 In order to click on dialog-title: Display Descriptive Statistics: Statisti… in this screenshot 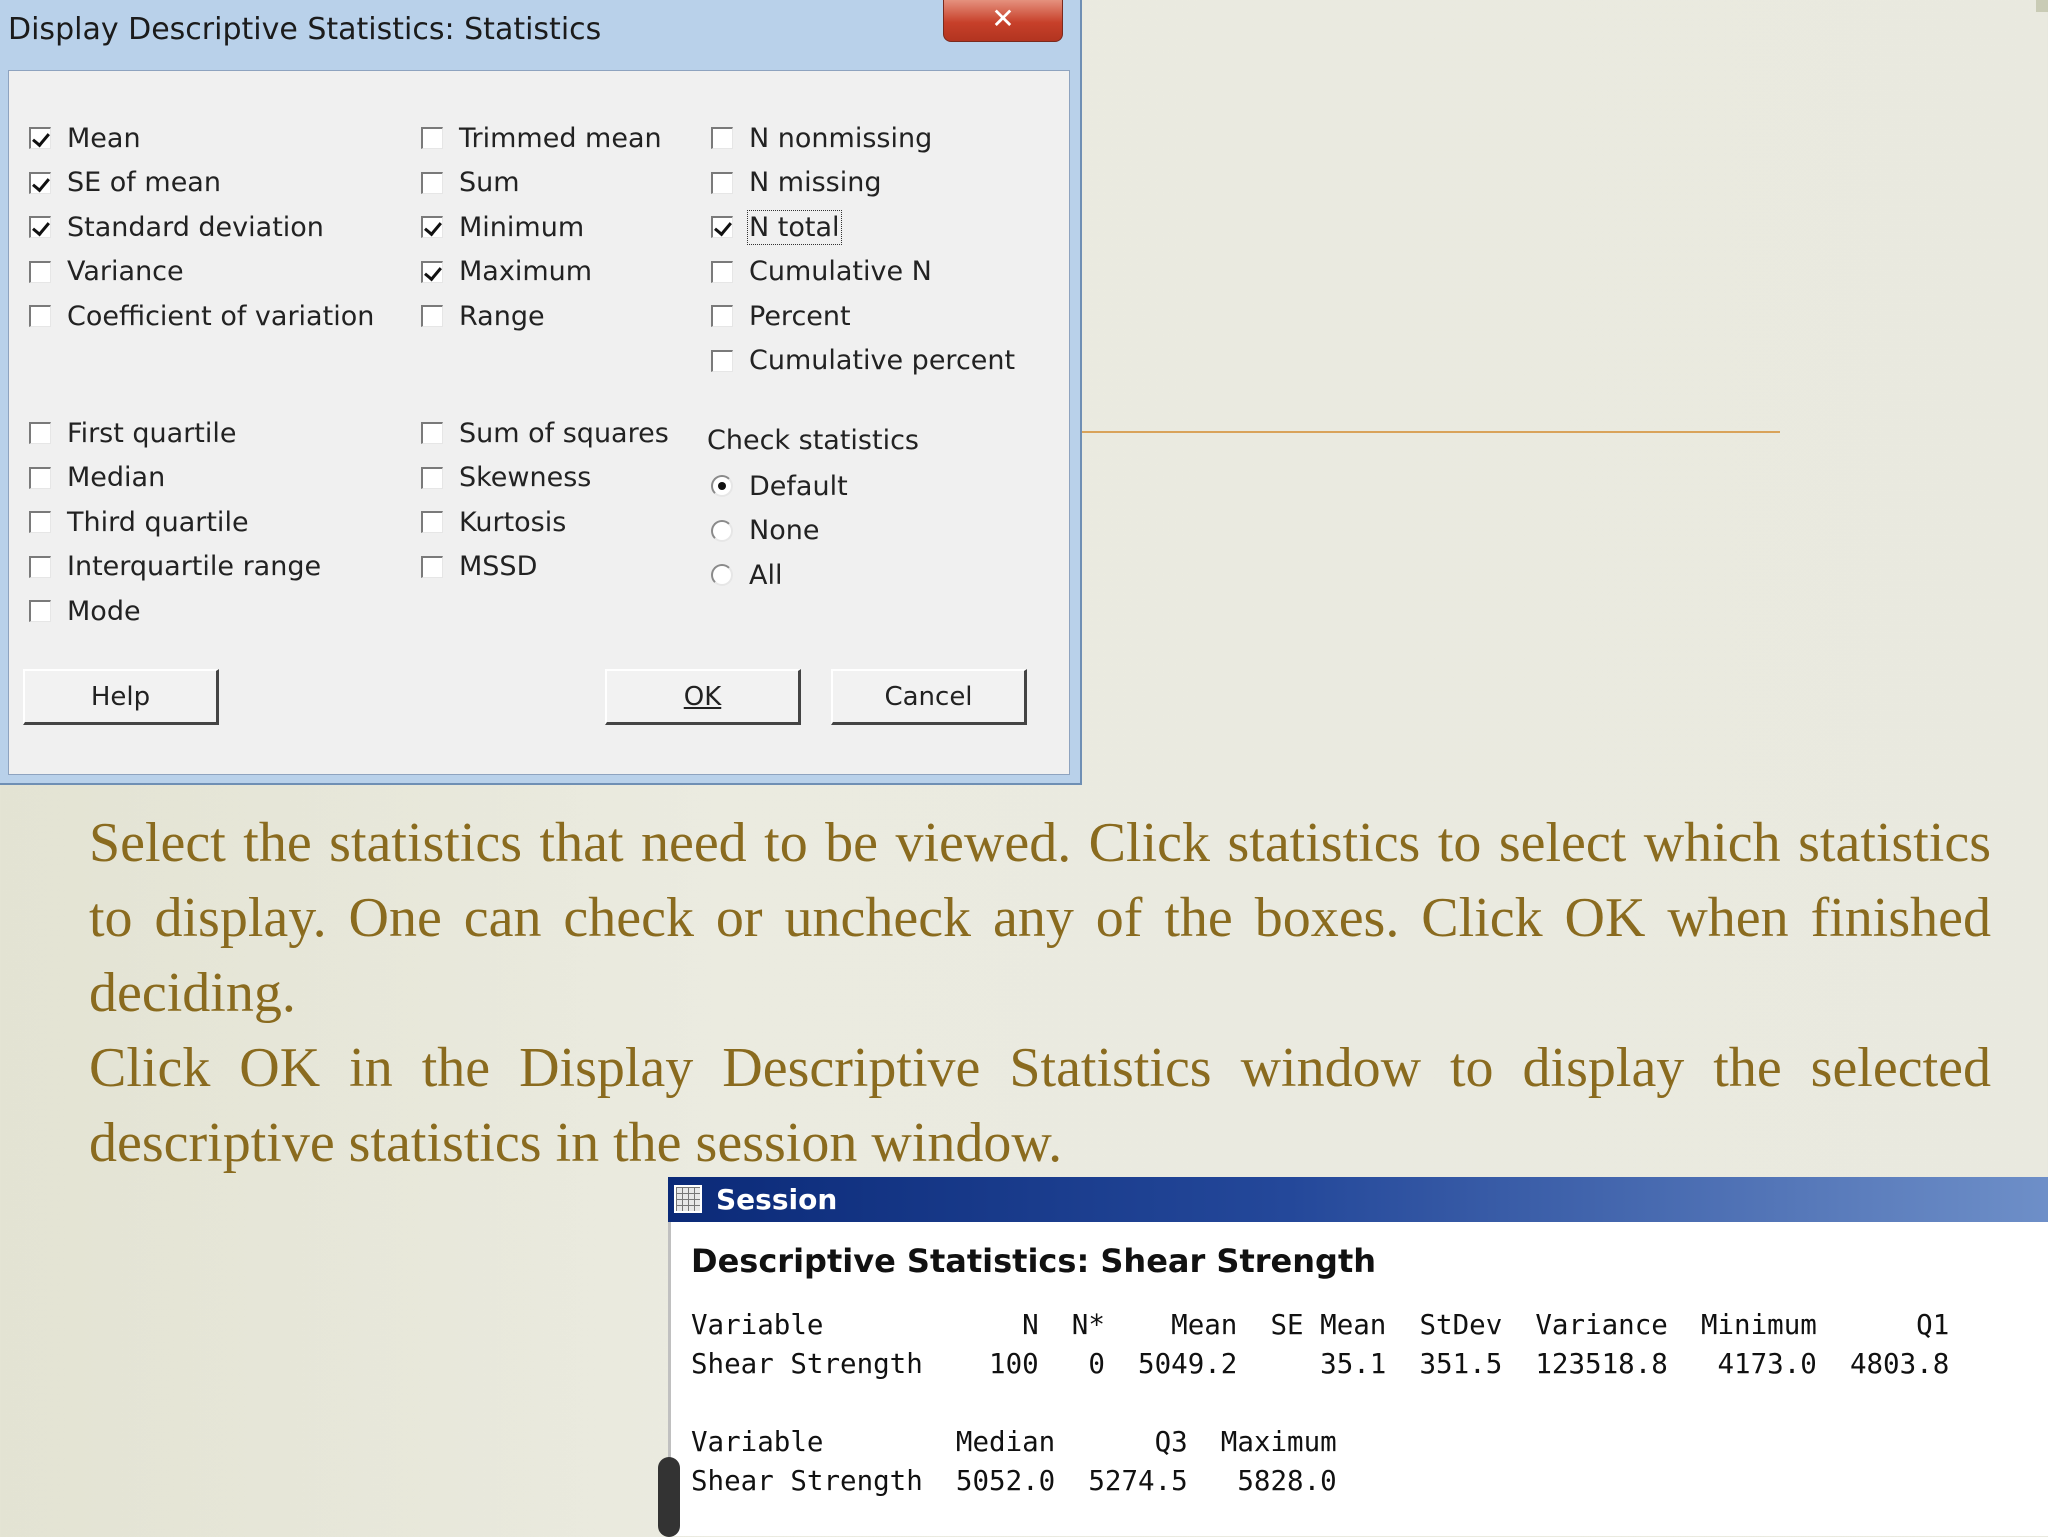, I will do `click(305, 29)`.